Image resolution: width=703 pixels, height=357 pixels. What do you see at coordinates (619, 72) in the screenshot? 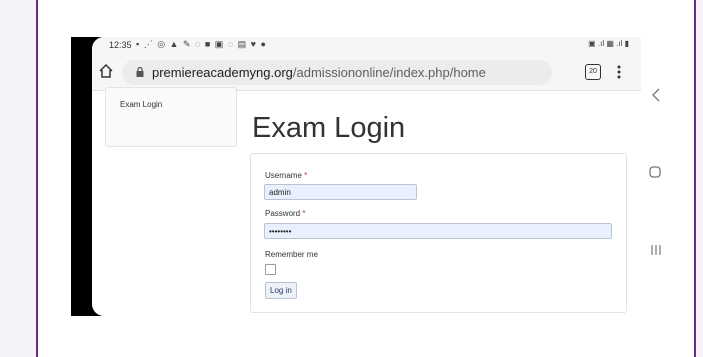
I see `more-options-icon` at bounding box center [619, 72].